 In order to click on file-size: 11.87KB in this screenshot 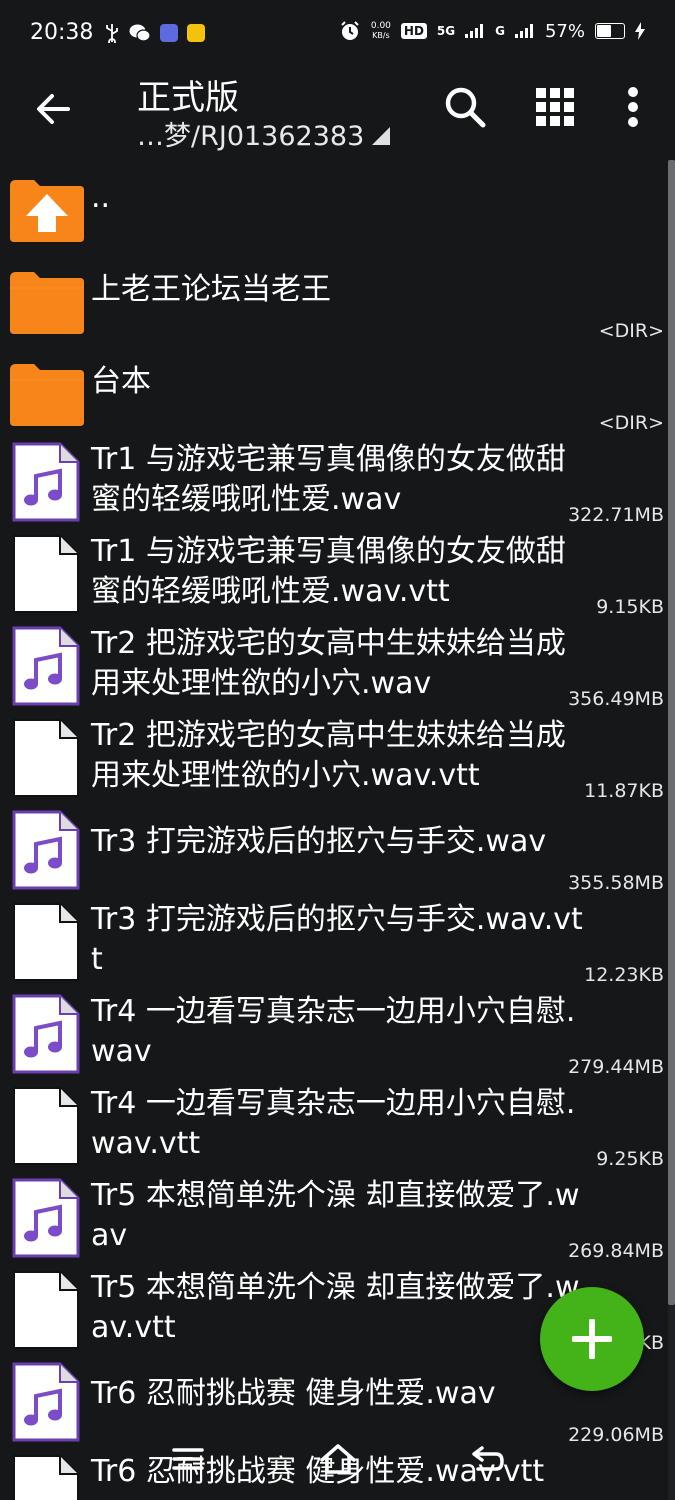, I will do `click(624, 791)`.